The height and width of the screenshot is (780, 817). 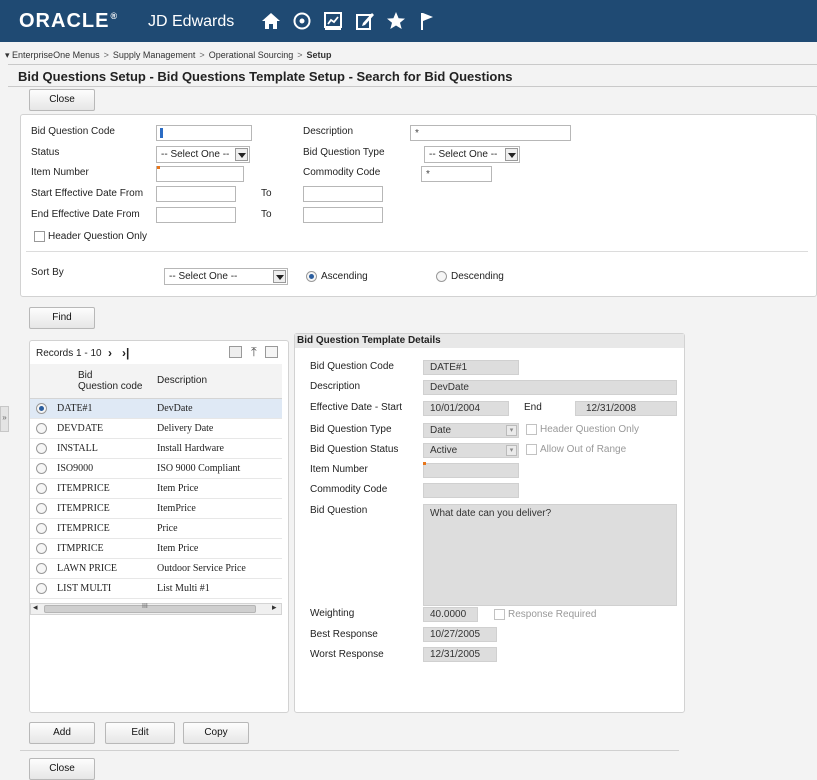 What do you see at coordinates (499, 614) in the screenshot?
I see `response-required-checkbox` at bounding box center [499, 614].